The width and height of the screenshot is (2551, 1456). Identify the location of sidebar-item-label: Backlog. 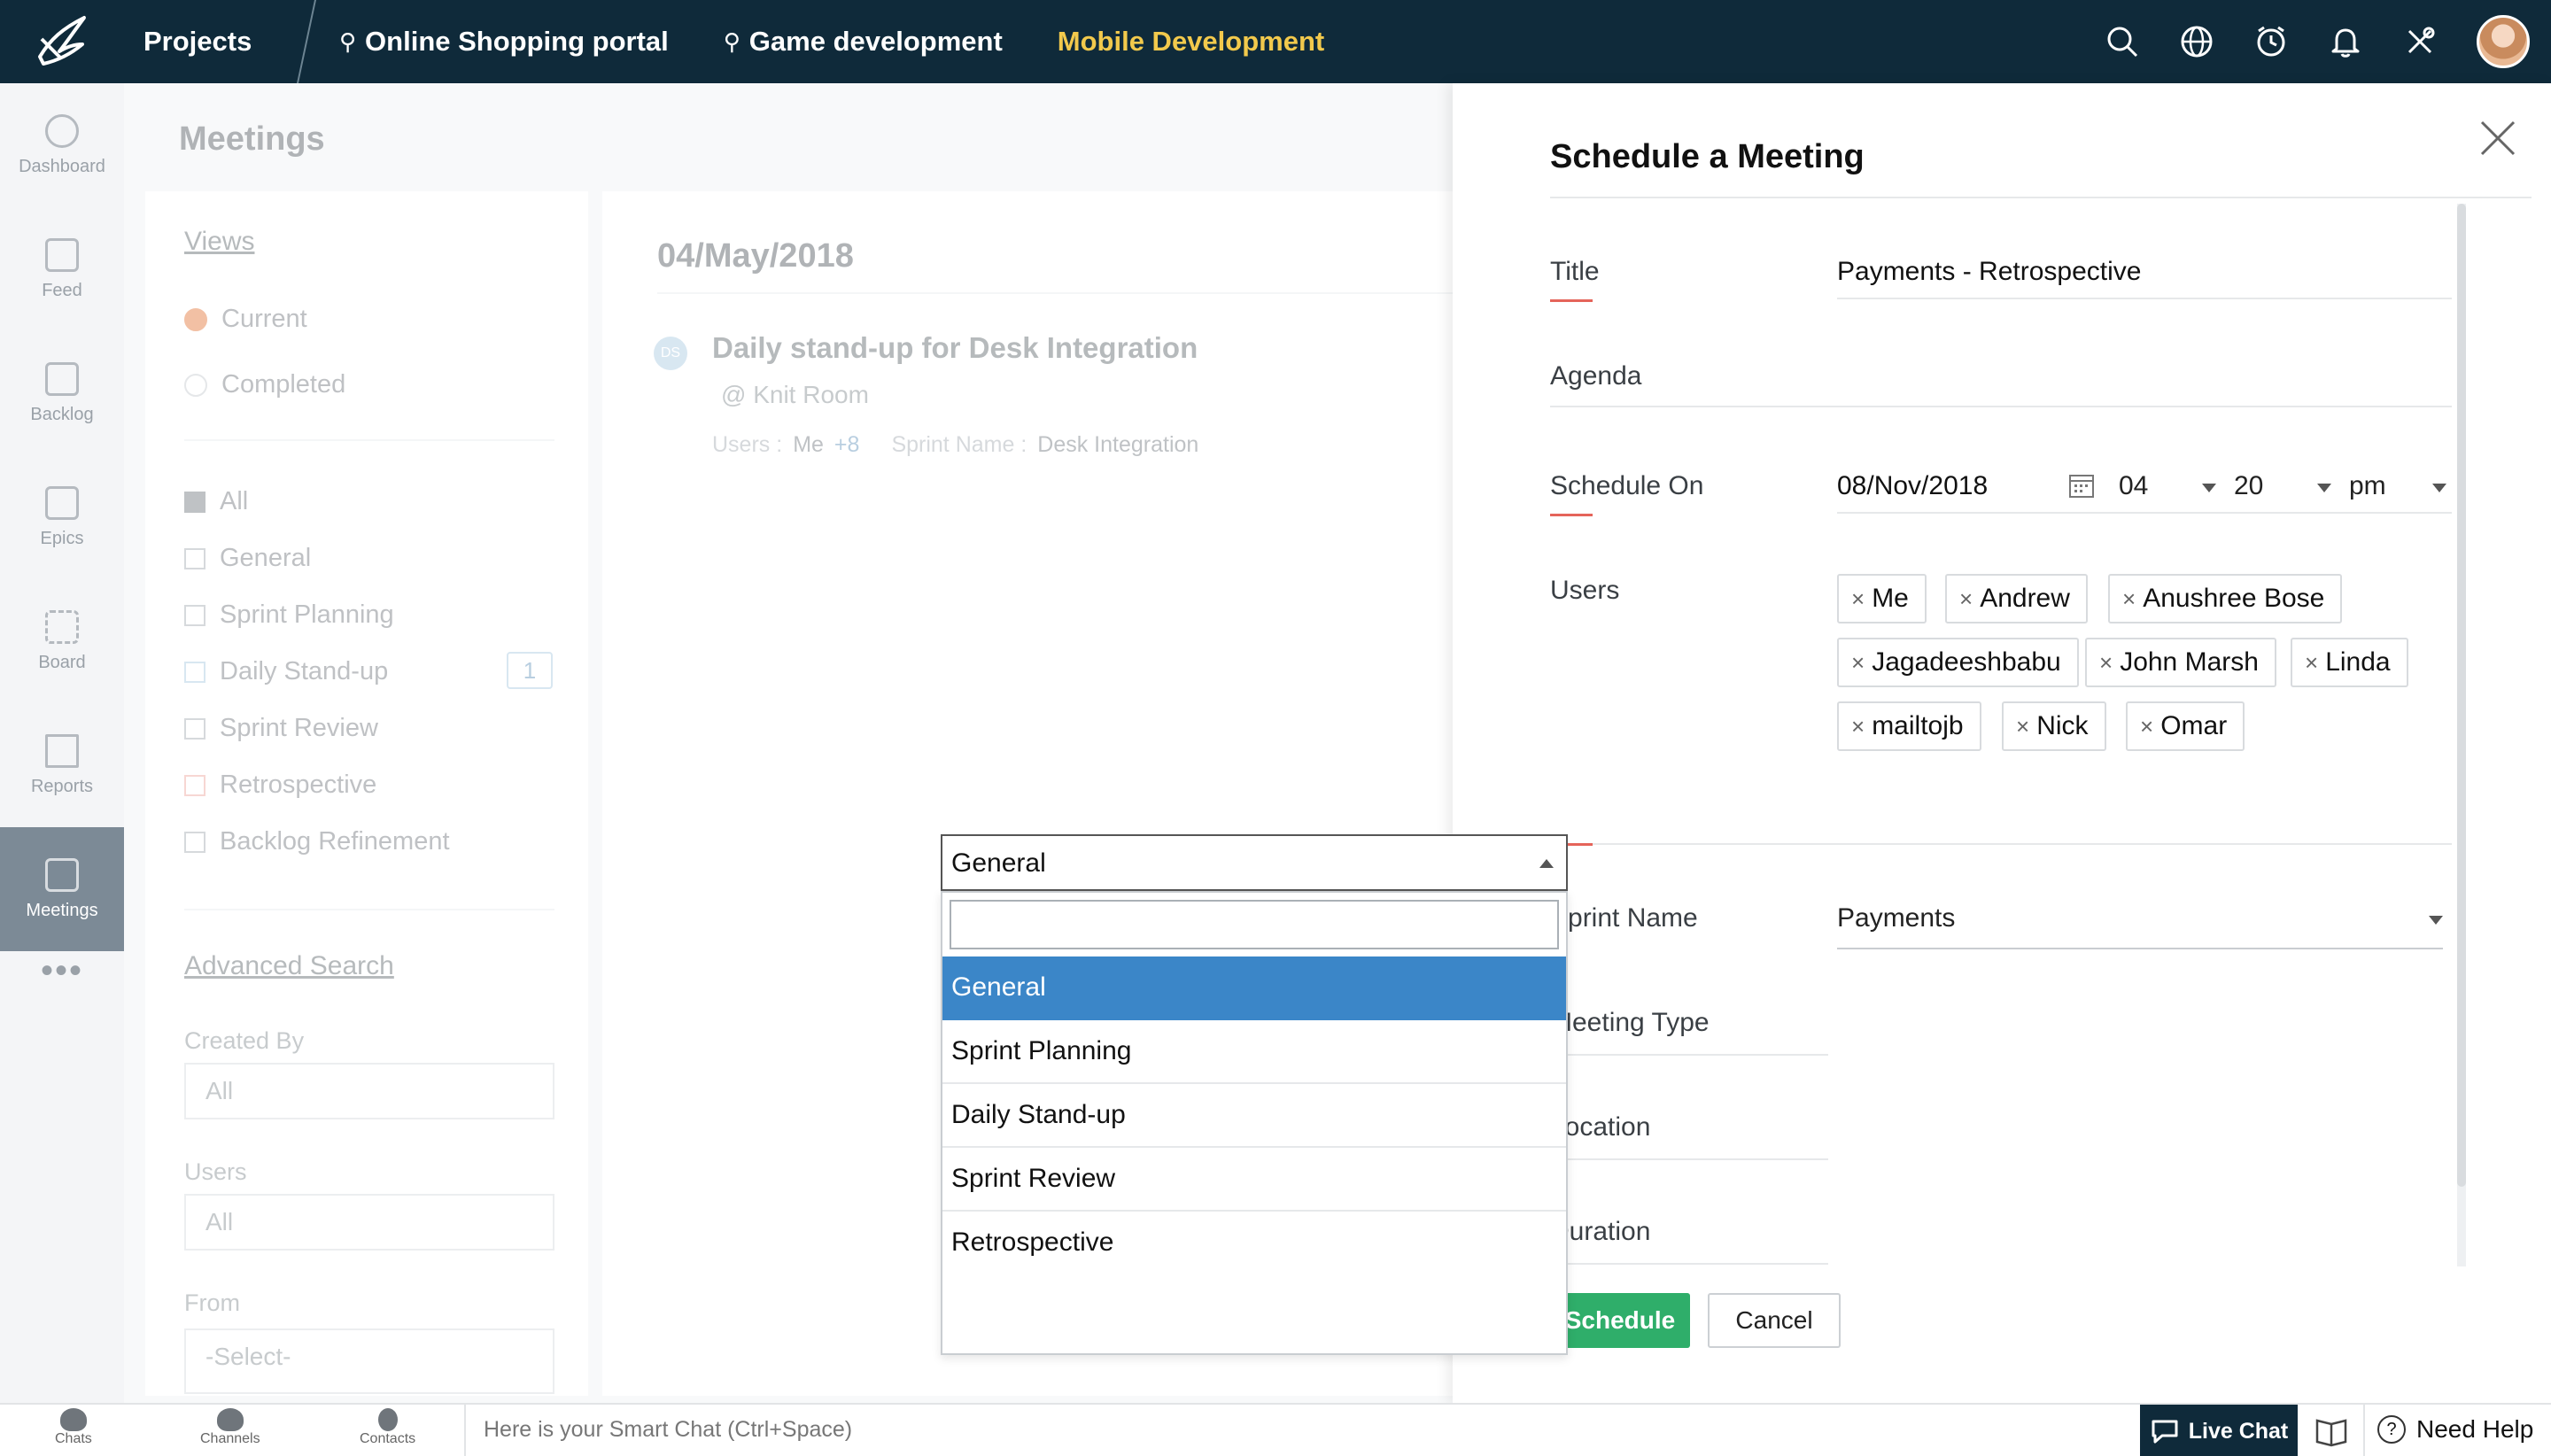
(62, 414).